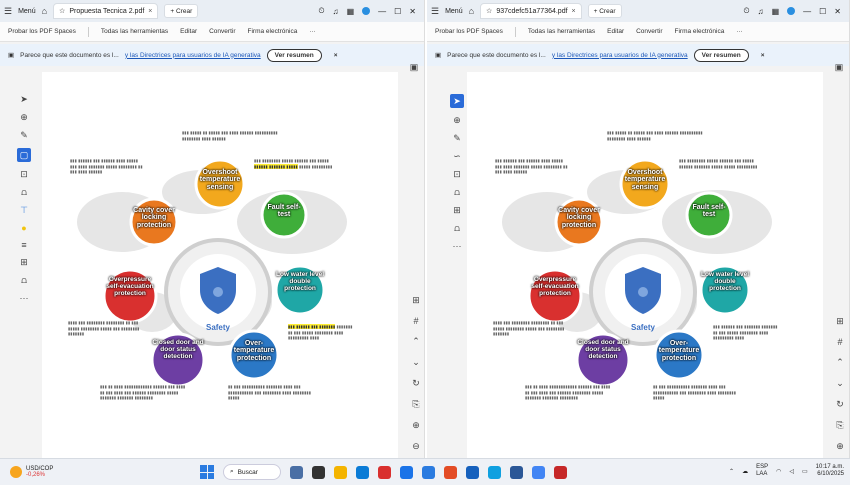  What do you see at coordinates (106, 11) in the screenshot?
I see `tab-active: ☆ Propuesta Tecnica 2.pdf ×` at bounding box center [106, 11].